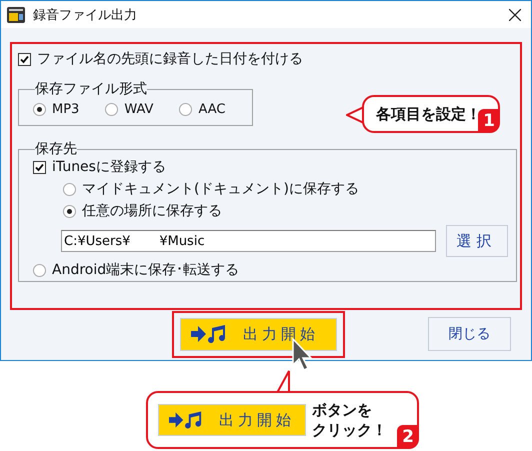  Describe the element at coordinates (212, 109) in the screenshot. I see `radio-label: AAC` at that location.